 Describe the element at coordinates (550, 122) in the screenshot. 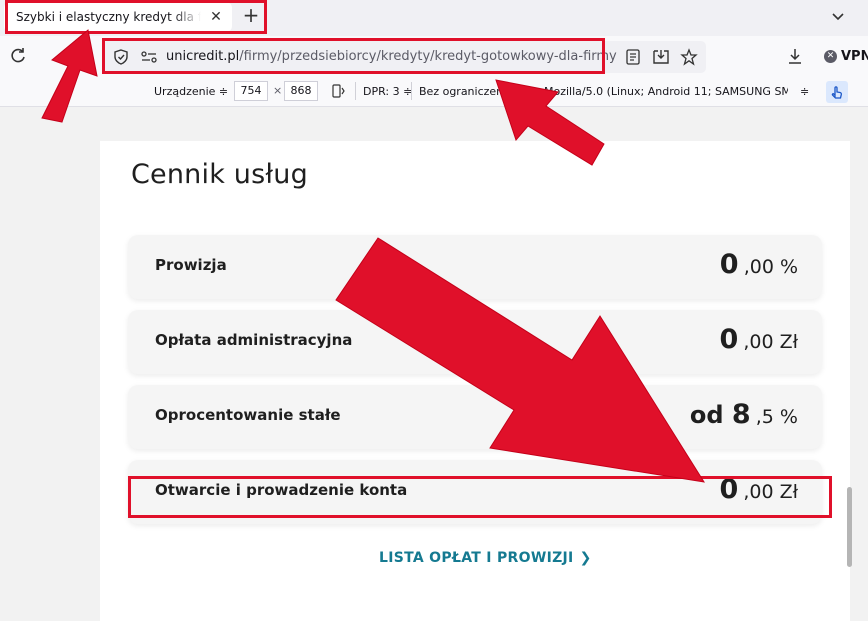

I see `url-arrow` at that location.